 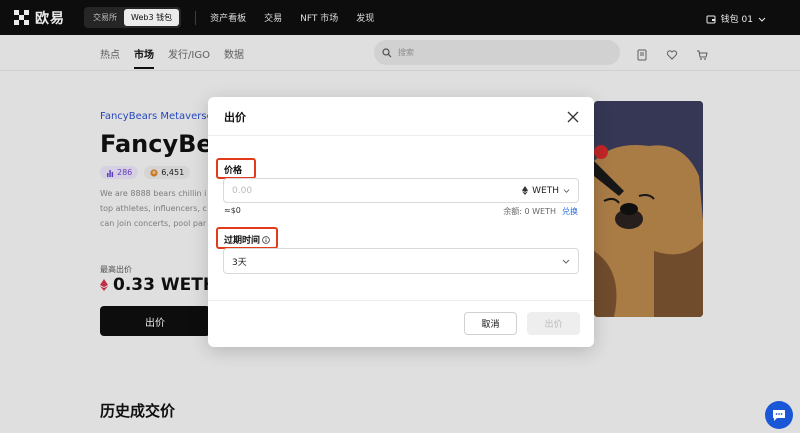 What do you see at coordinates (242, 190) in the screenshot?
I see `price-placeholder: 0.00` at bounding box center [242, 190].